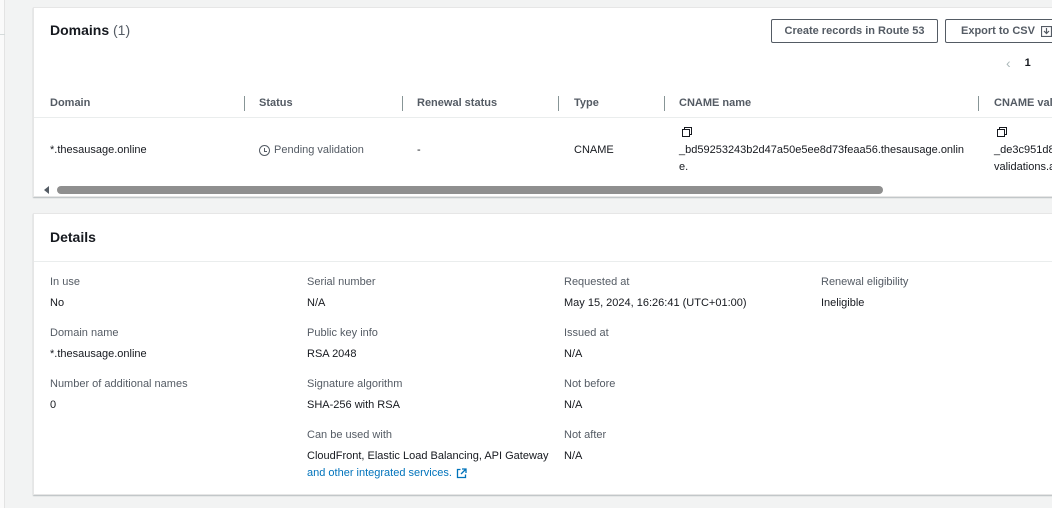  Describe the element at coordinates (354, 396) in the screenshot. I see `field-signature-algorithm: Signature algorithm SHA-256 with RSA` at that location.